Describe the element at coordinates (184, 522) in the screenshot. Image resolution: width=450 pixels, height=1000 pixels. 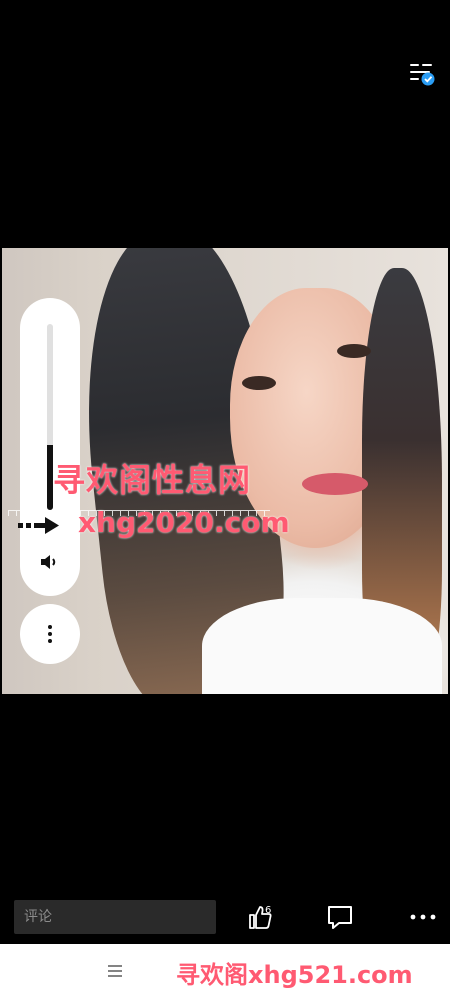
I see `watermark-url: xhg2020.com` at that location.